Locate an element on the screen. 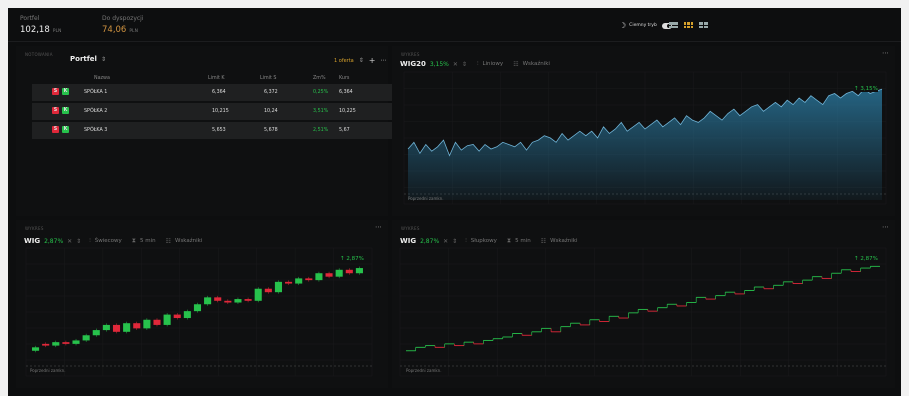  row-change: 2,51% is located at coordinates (321, 130).